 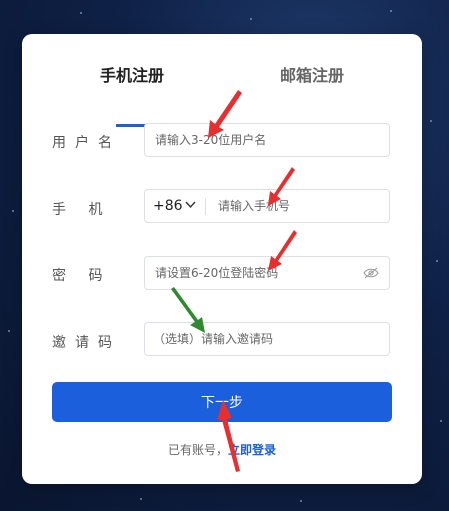 I want to click on tab-email-register: 邮箱注册, so click(x=312, y=74).